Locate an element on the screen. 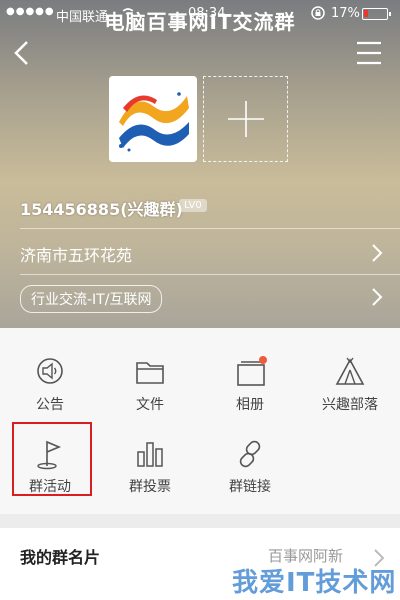 The width and height of the screenshot is (400, 600). feature-label: 兴趣部落 is located at coordinates (350, 405).